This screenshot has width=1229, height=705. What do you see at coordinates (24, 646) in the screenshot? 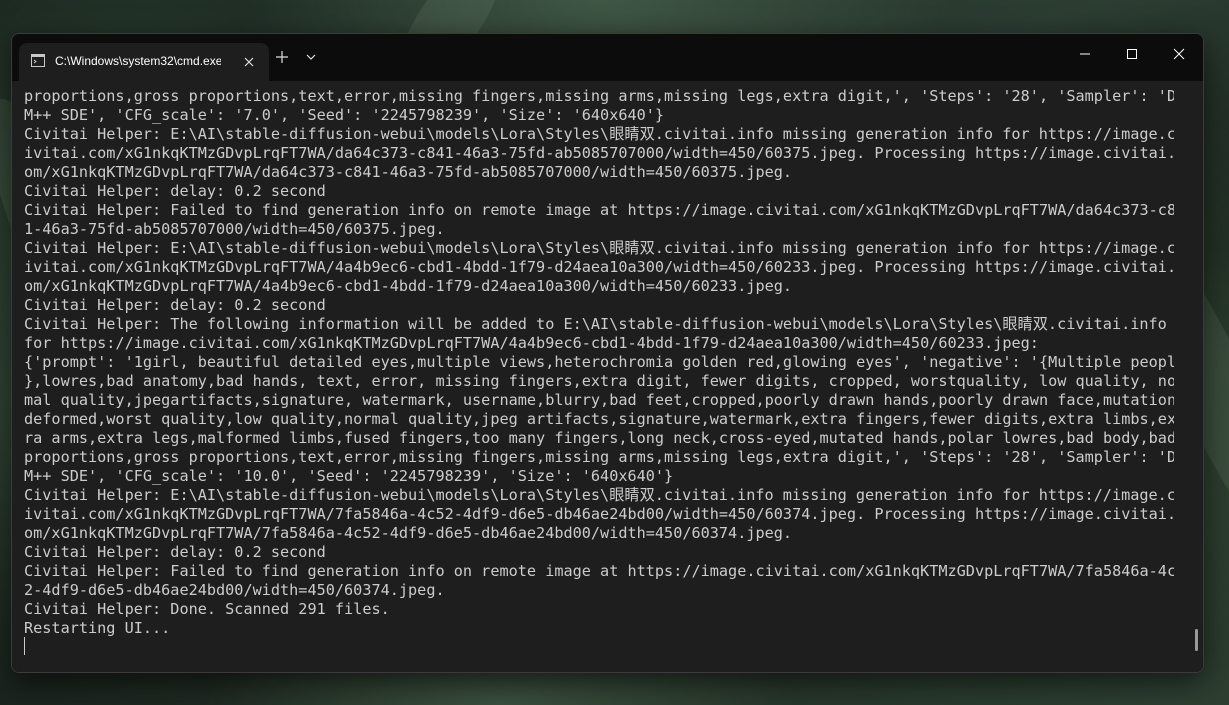
I see `text-cursor` at bounding box center [24, 646].